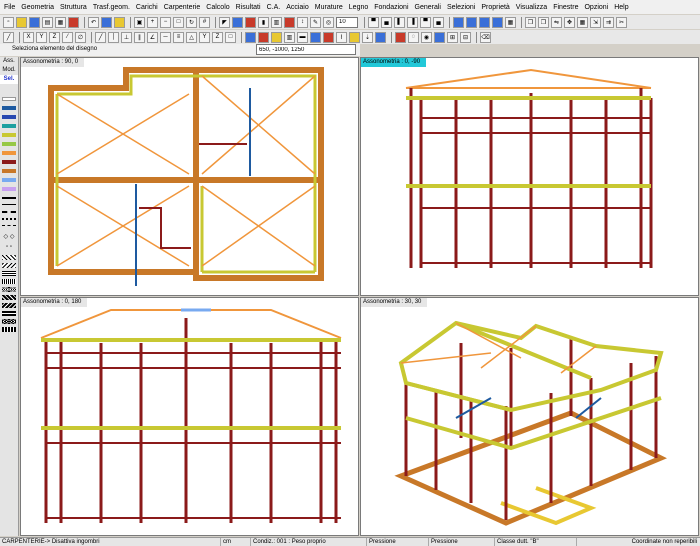 This screenshot has height=546, width=700. What do you see at coordinates (531, 7) in the screenshot?
I see `menu-visualizza: Visualizza` at bounding box center [531, 7].